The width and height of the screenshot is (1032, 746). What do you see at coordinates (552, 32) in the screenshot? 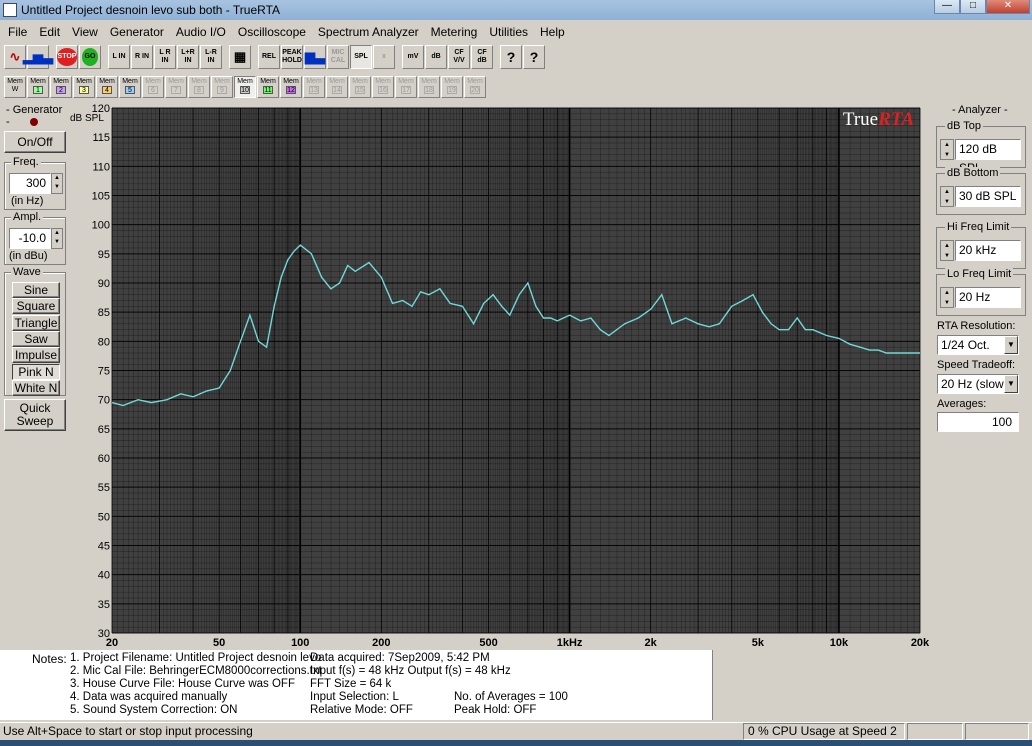
I see `menu-help: Help` at bounding box center [552, 32].